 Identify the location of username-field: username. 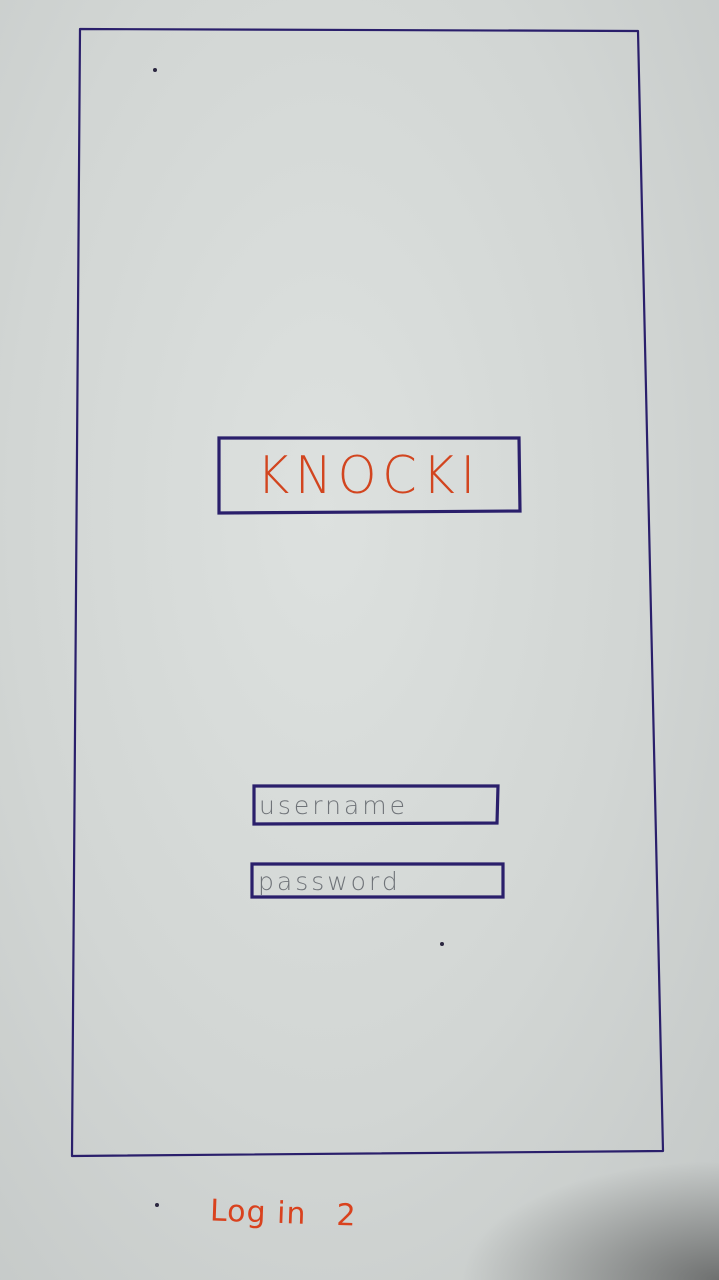
(375, 805).